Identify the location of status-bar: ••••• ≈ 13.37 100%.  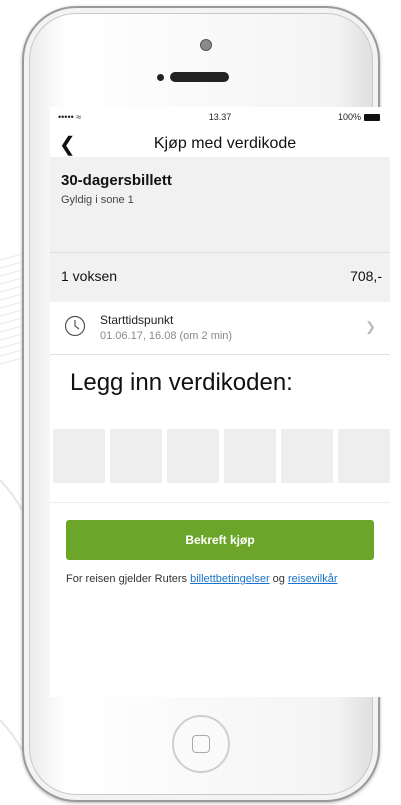
(220, 117).